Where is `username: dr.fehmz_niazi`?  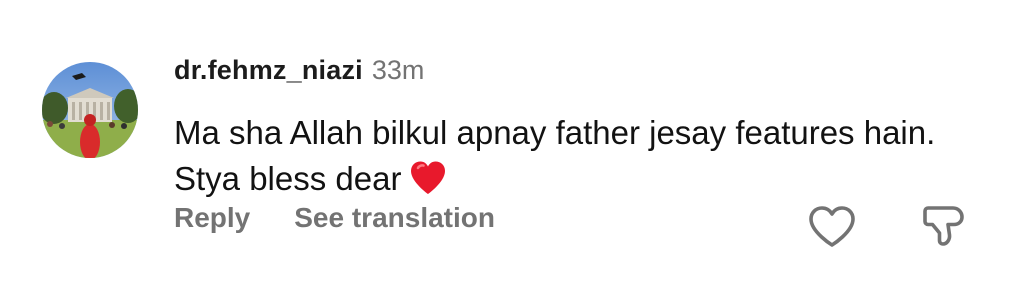
username: dr.fehmz_niazi is located at coordinates (268, 70).